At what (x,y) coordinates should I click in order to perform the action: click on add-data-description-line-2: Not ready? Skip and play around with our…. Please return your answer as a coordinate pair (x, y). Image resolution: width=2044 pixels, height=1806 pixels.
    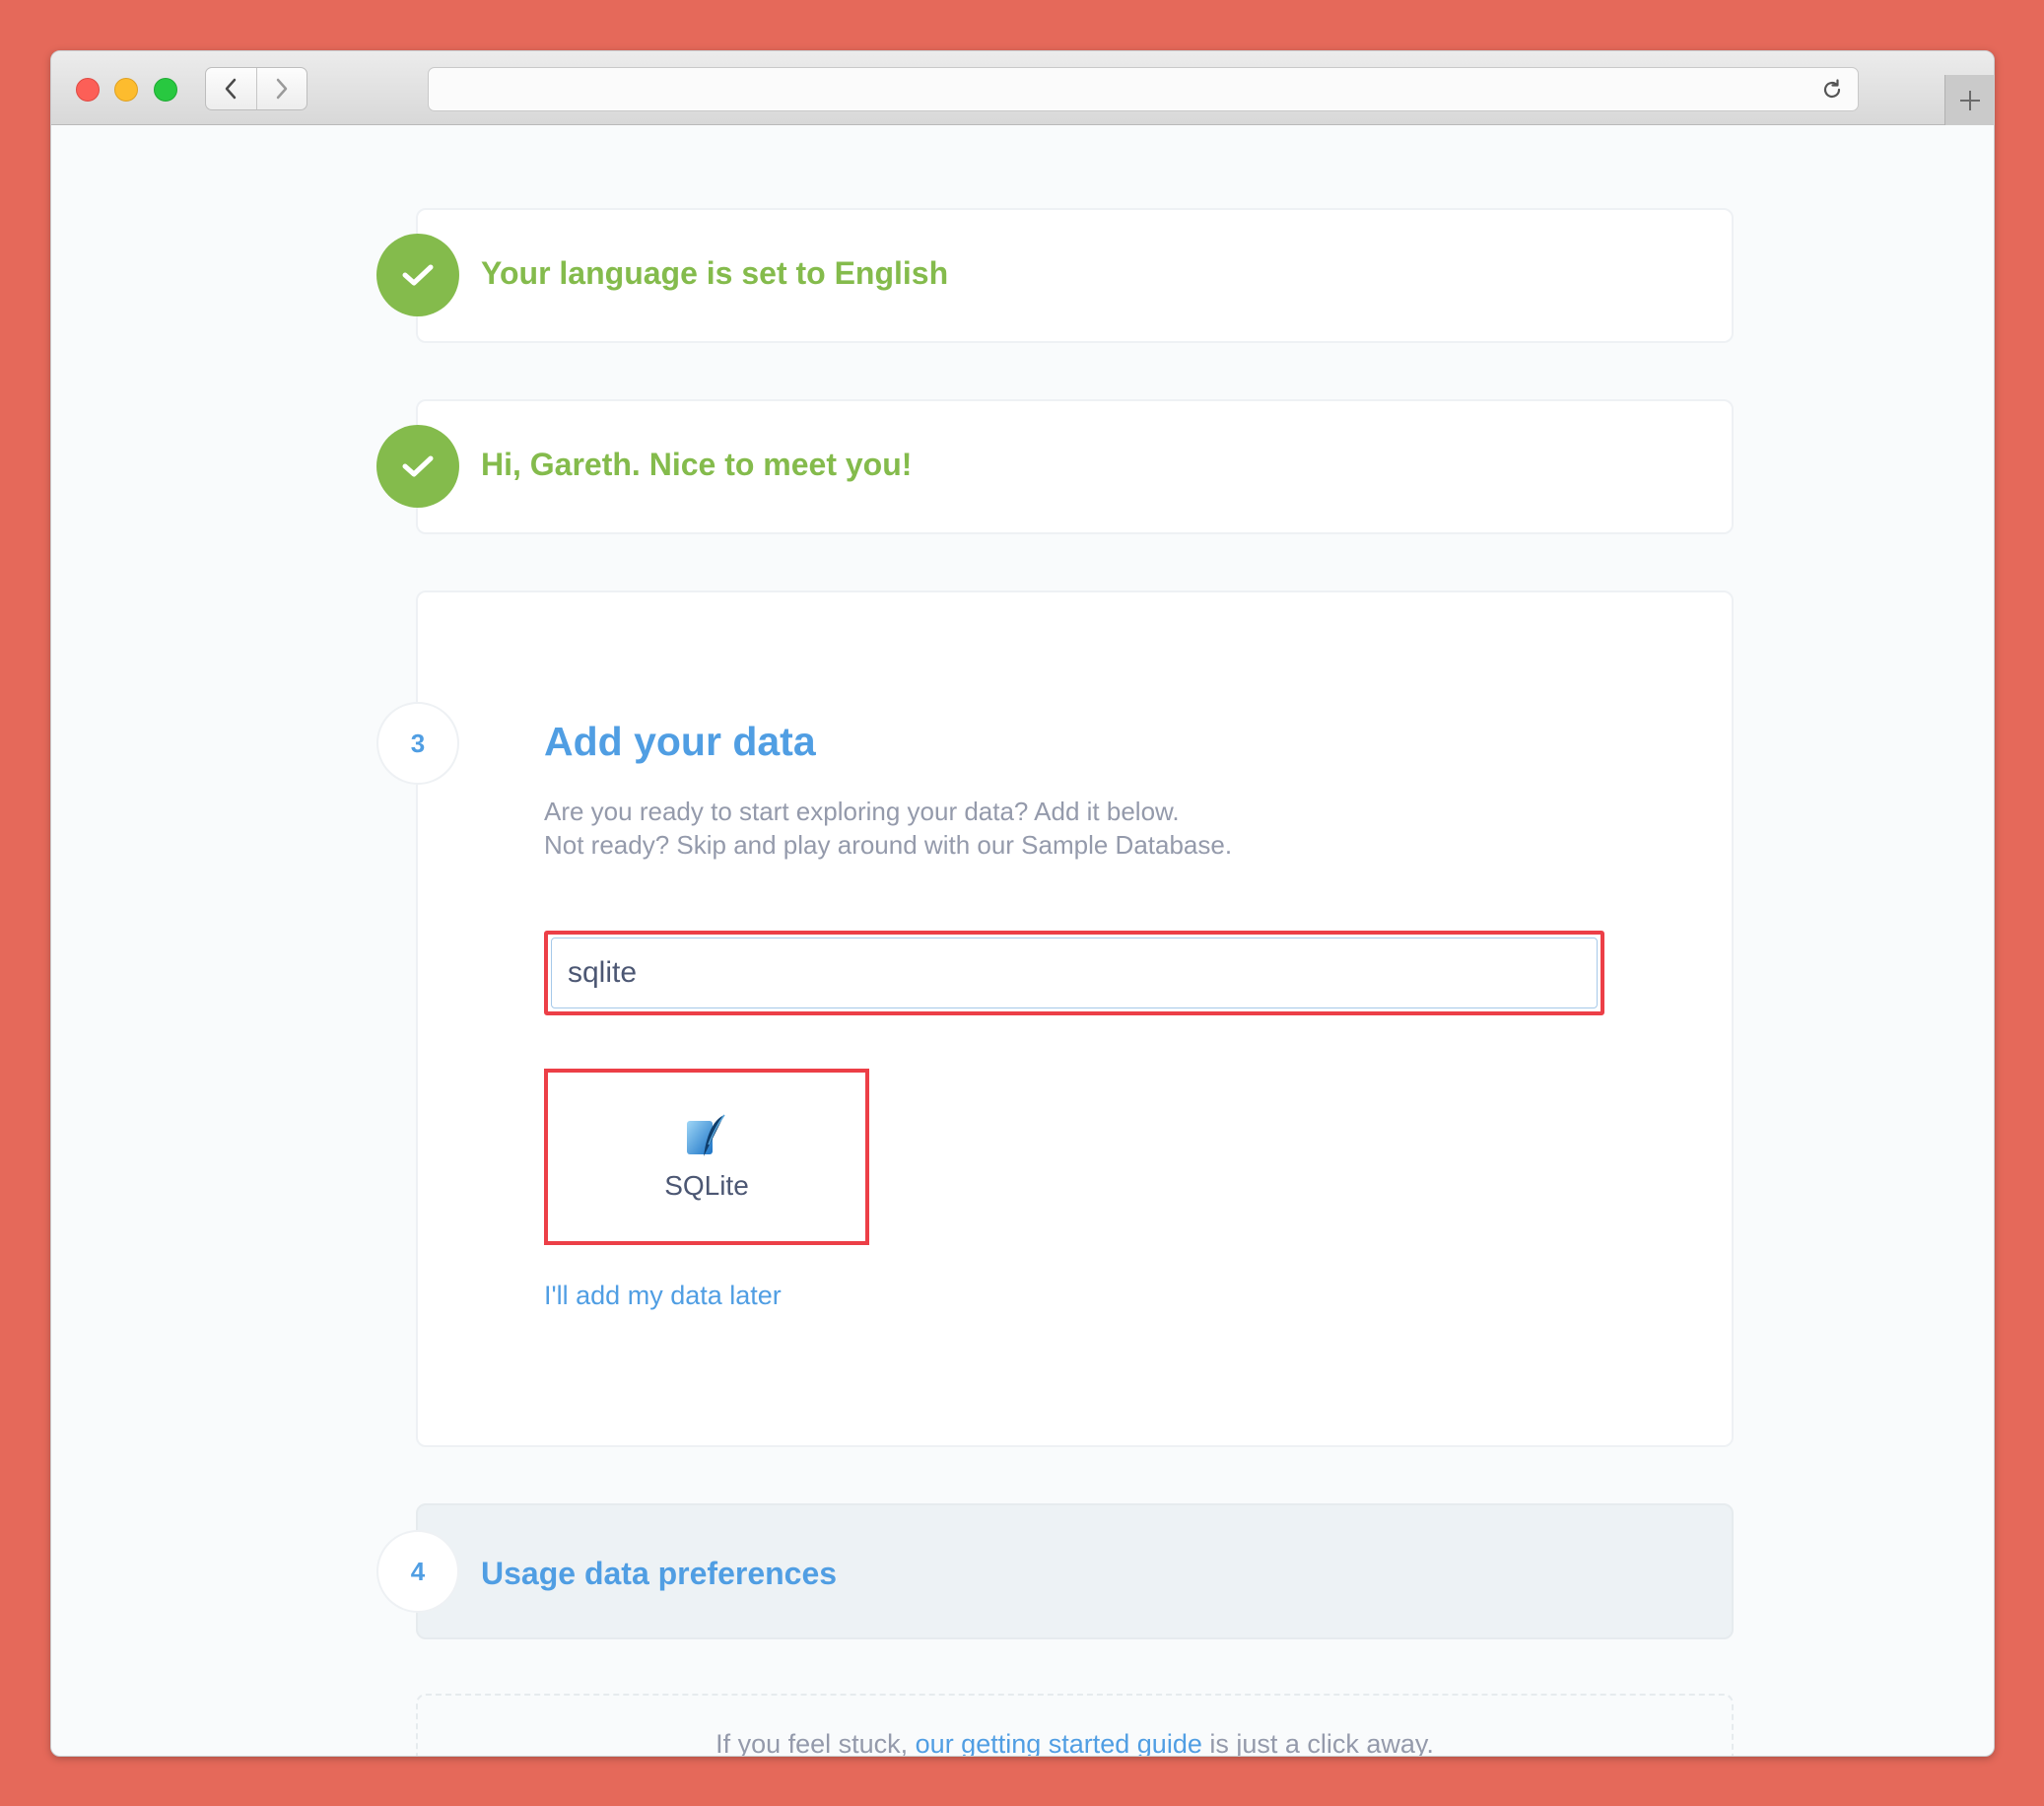
    Looking at the image, I should click on (888, 845).